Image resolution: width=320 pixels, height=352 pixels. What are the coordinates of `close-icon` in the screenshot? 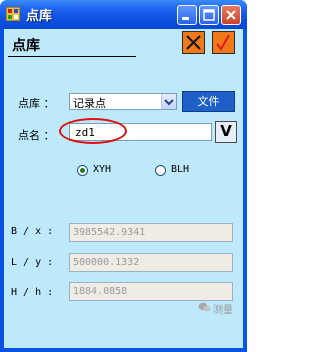 It's located at (231, 15).